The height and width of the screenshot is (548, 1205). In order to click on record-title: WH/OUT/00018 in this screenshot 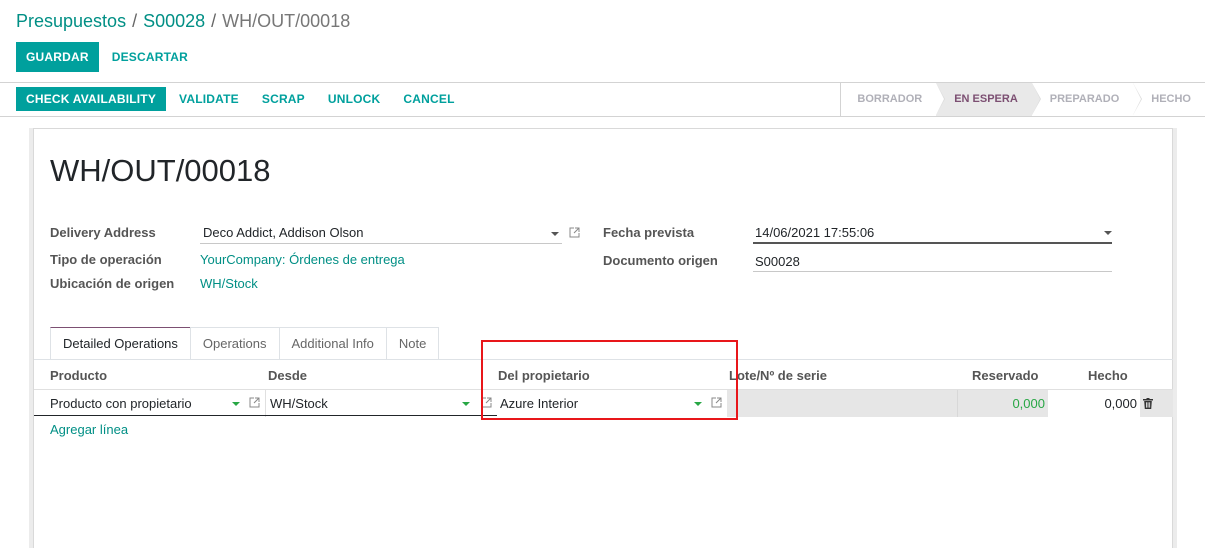, I will do `click(160, 170)`.